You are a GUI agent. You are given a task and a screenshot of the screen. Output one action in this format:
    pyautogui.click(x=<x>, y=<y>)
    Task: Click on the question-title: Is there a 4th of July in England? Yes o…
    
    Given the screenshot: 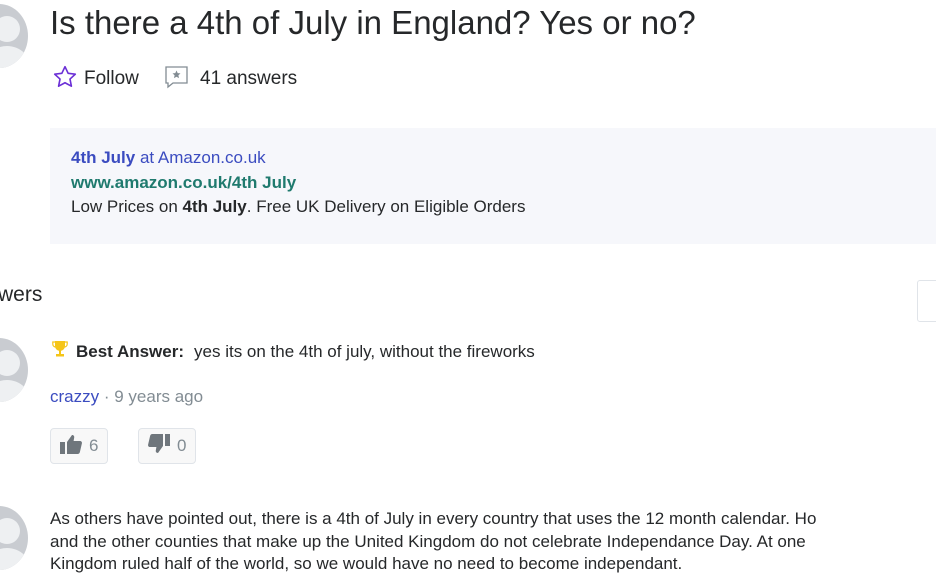 What is the action you would take?
    pyautogui.click(x=373, y=22)
    